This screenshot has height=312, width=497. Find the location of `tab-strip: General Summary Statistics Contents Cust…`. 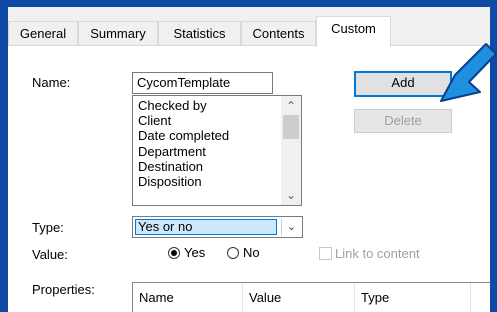

tab-strip: General Summary Statistics Contents Cust… is located at coordinates (249, 27).